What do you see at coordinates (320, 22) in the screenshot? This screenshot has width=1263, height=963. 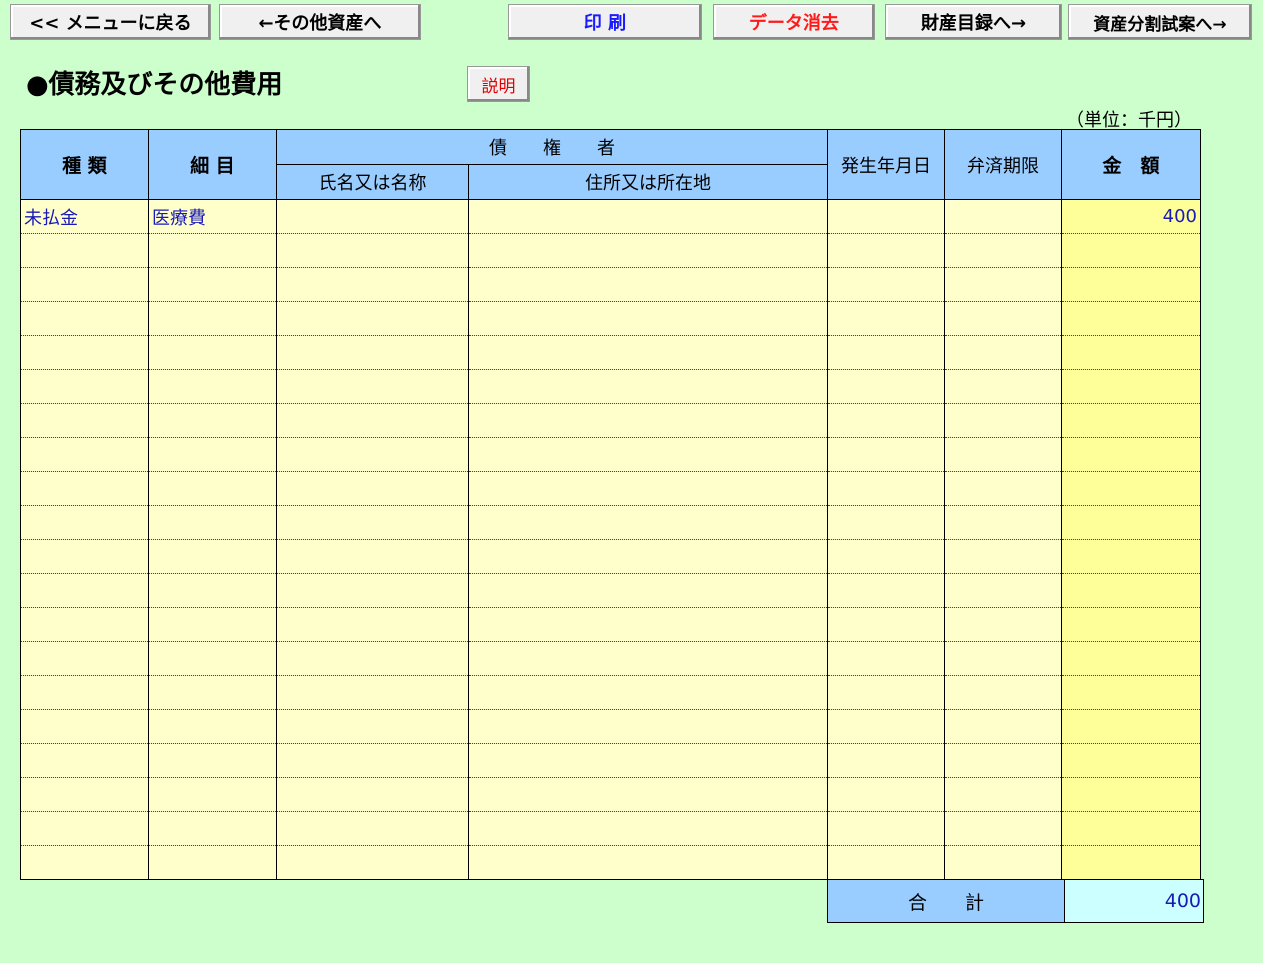 I see `prev-other-assets-button: ←その他資産へ` at bounding box center [320, 22].